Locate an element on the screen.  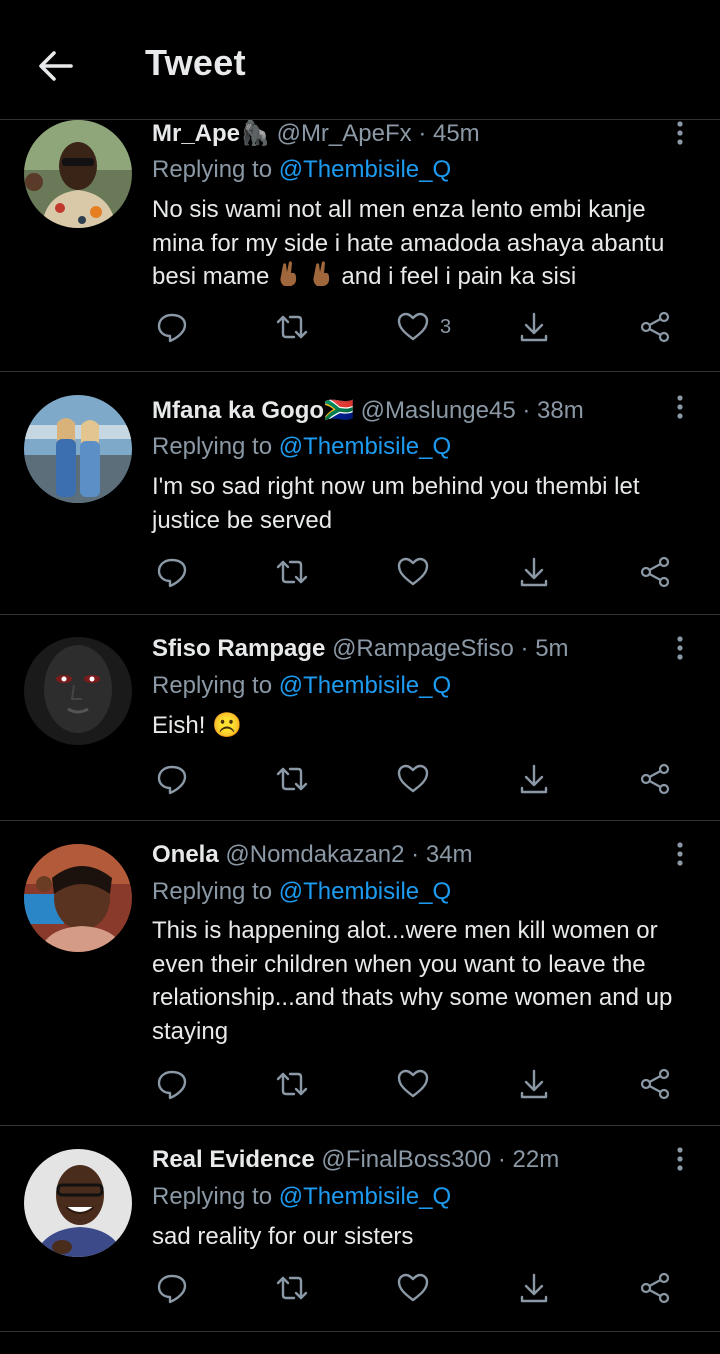
user-handle: @Nomdakazan2 is located at coordinates (314, 854).